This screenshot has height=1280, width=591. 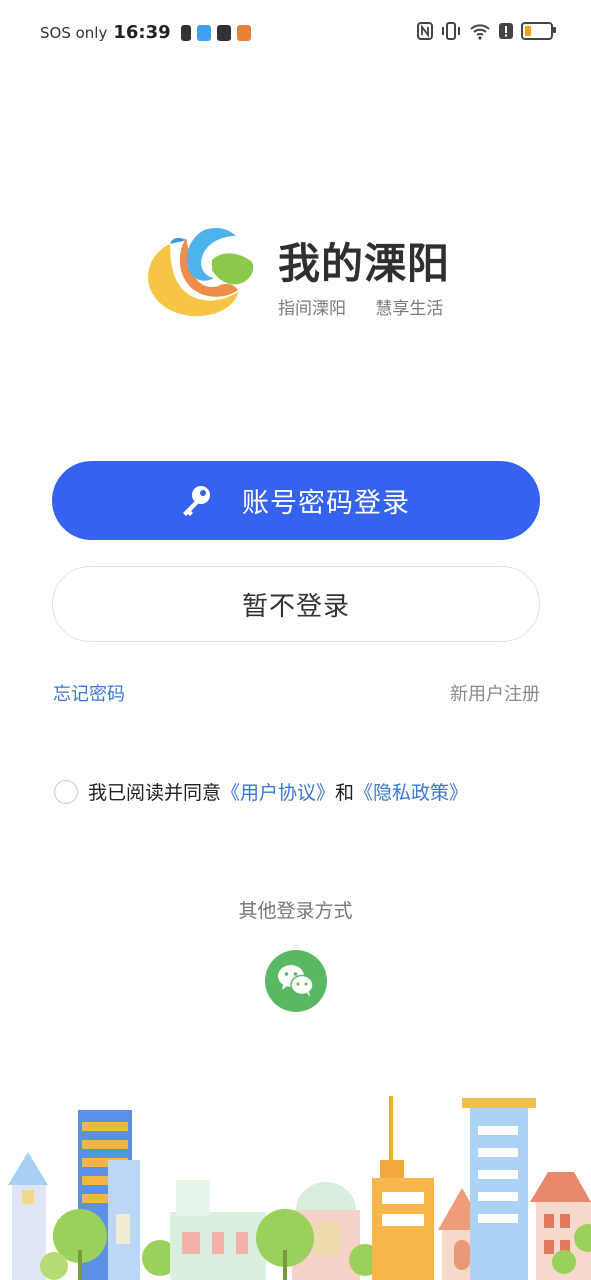 What do you see at coordinates (243, 32) in the screenshot?
I see `novel-app-notification-icon` at bounding box center [243, 32].